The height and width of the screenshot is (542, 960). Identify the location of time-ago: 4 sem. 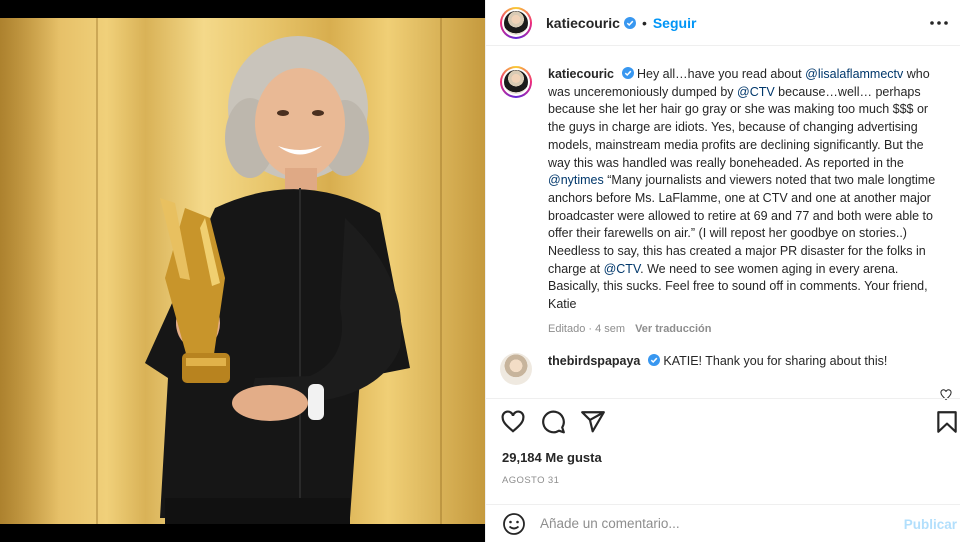
(610, 328).